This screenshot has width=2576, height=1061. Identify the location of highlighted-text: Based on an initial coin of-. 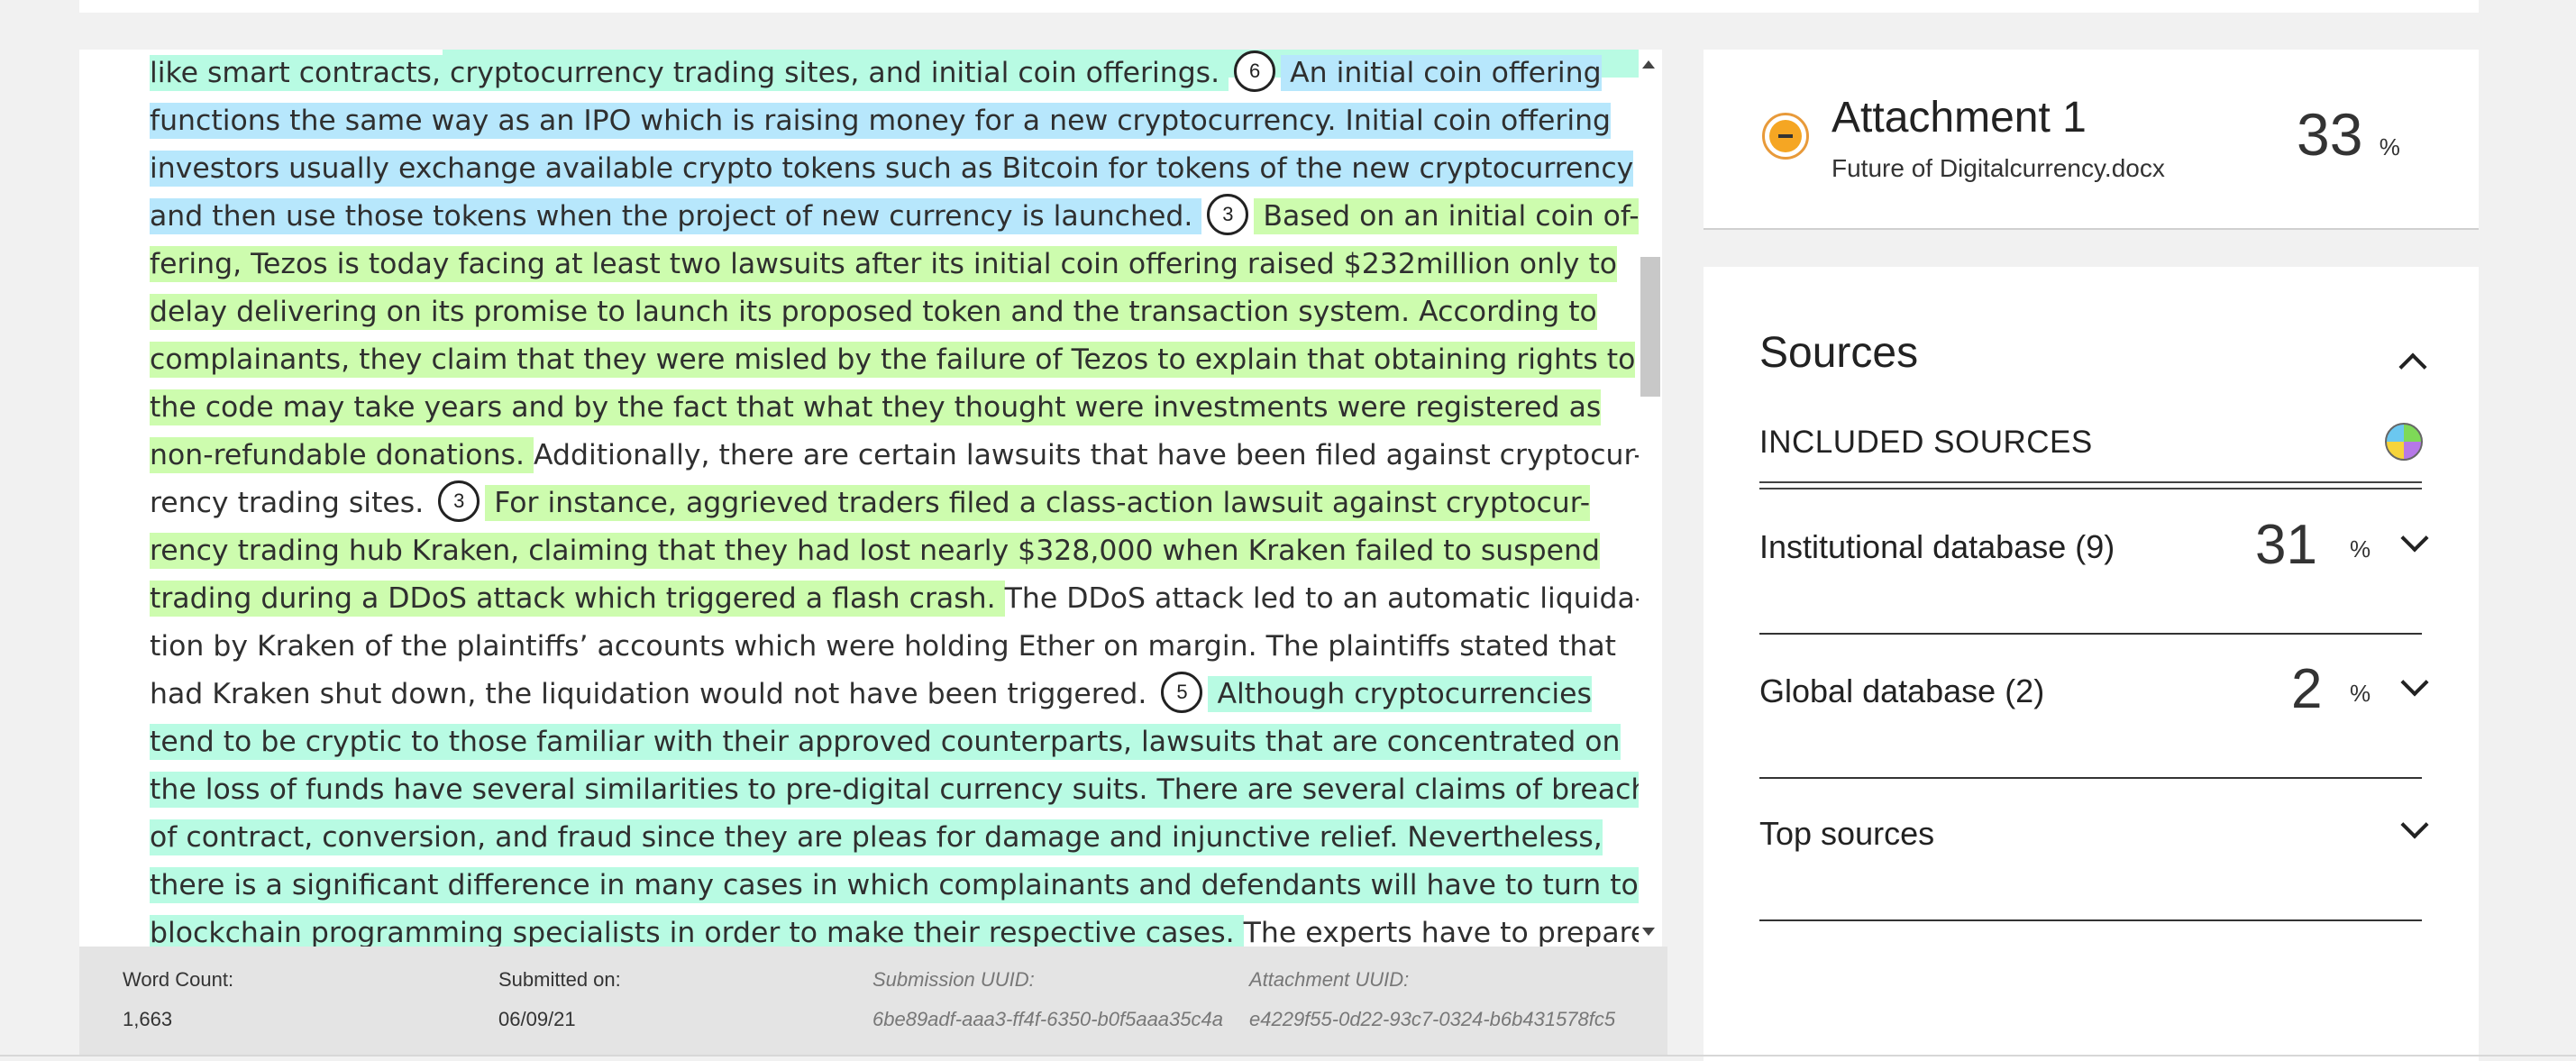
(1446, 216).